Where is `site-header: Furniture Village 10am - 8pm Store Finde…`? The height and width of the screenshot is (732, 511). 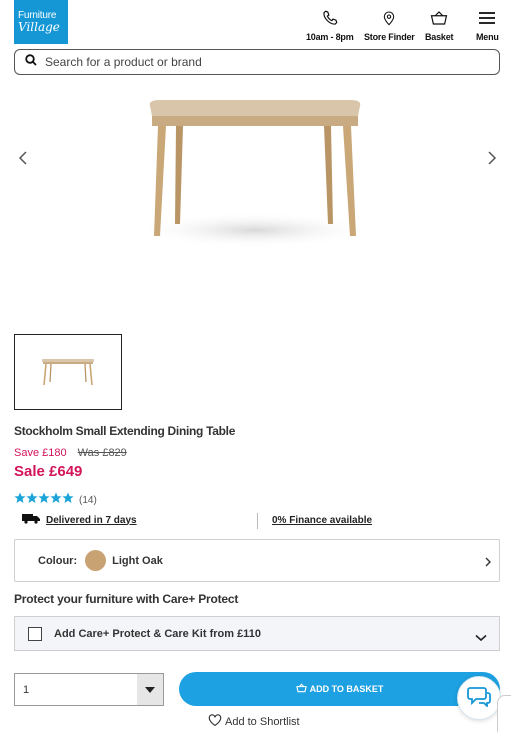 site-header: Furniture Village 10am - 8pm Store Finde… is located at coordinates (255, 22).